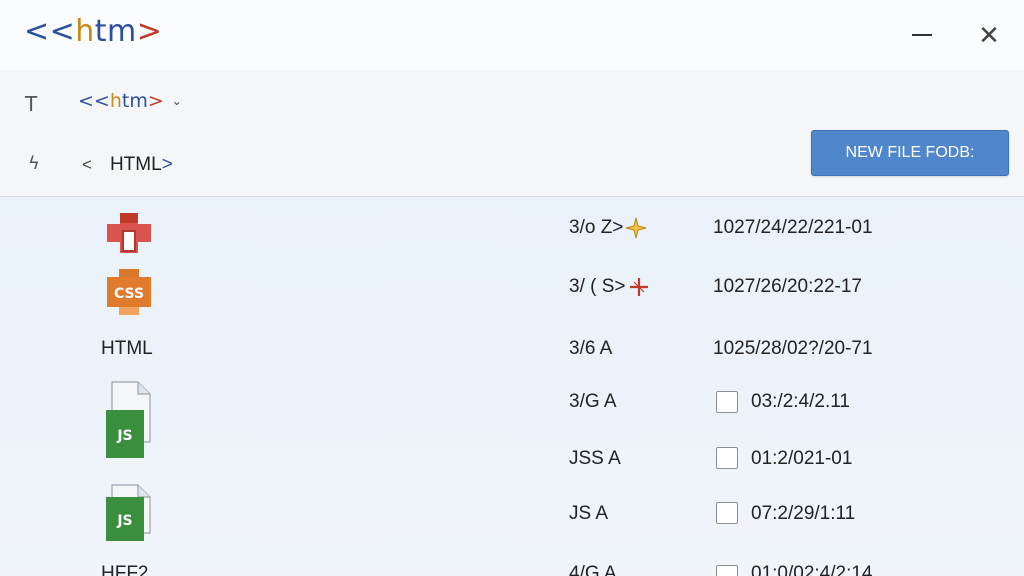 This screenshot has height=576, width=1024. I want to click on file-name: HTML, so click(127, 348).